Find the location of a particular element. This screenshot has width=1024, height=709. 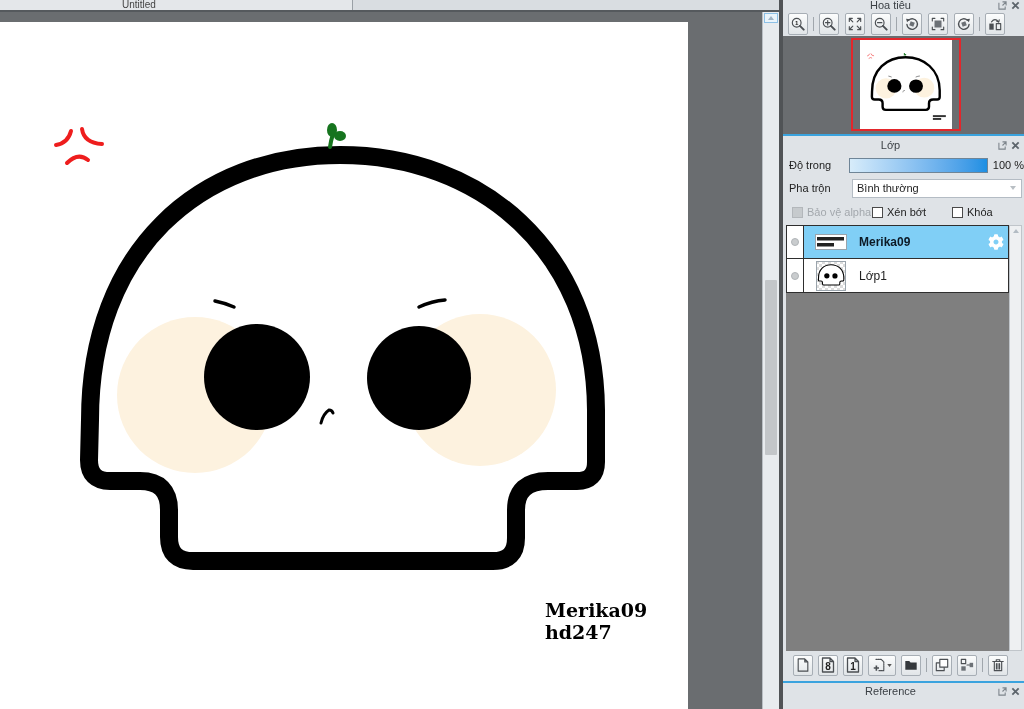

visibility-toggle is located at coordinates (795, 242).